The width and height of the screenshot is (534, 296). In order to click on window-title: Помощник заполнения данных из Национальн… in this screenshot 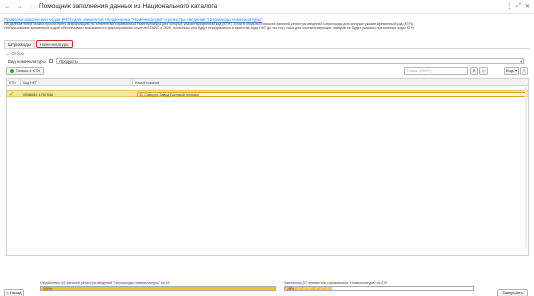, I will do `click(128, 6)`.